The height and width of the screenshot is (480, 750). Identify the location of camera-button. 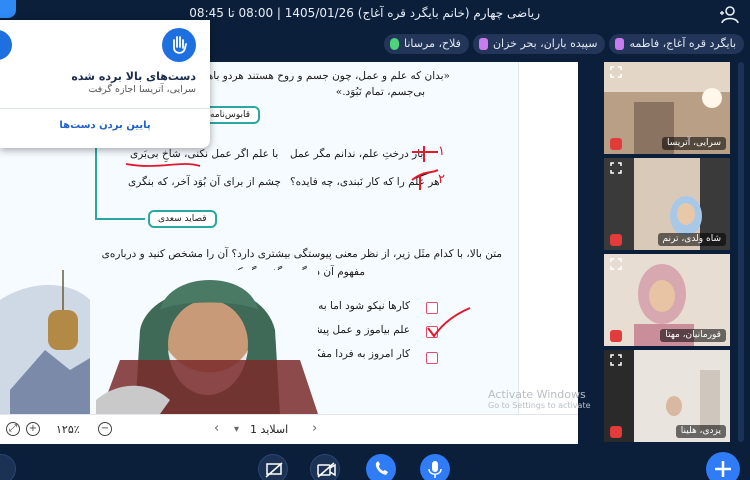
(325, 467).